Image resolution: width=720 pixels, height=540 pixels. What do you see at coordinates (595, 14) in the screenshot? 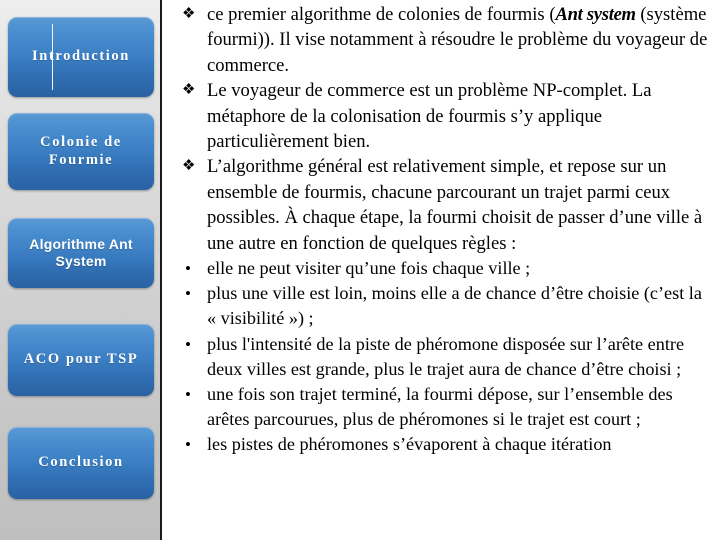
I see `emphasis-term: Ant system` at bounding box center [595, 14].